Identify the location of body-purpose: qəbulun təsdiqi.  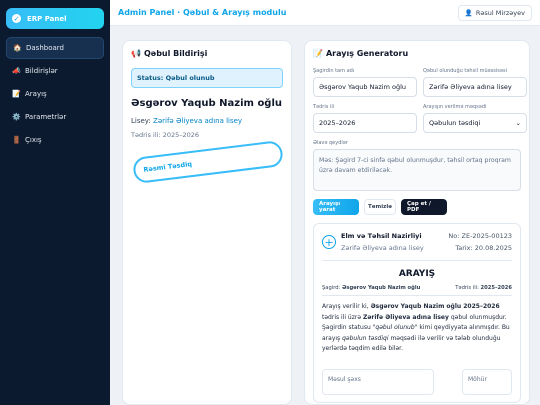
(365, 338).